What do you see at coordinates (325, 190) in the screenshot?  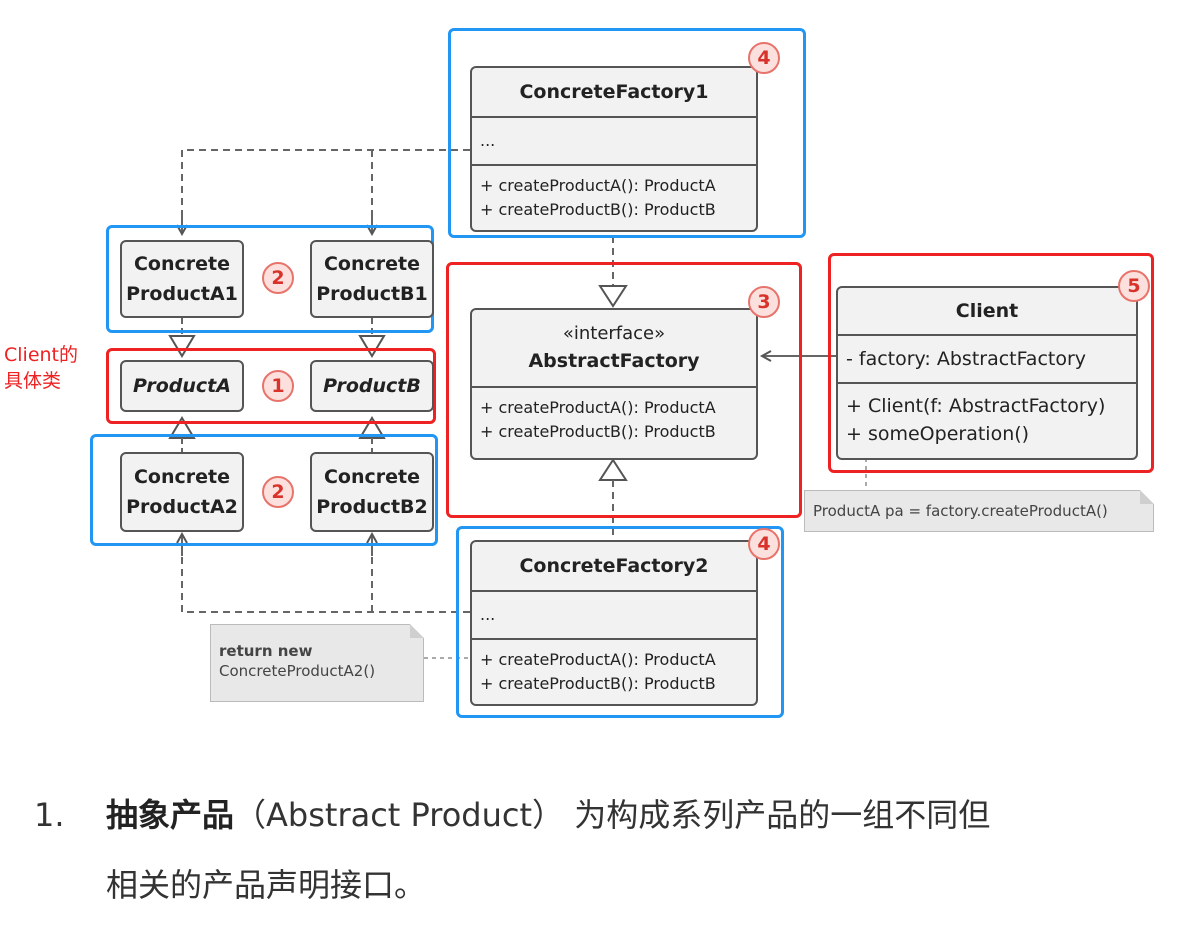 I see `dep-cf1-products` at bounding box center [325, 190].